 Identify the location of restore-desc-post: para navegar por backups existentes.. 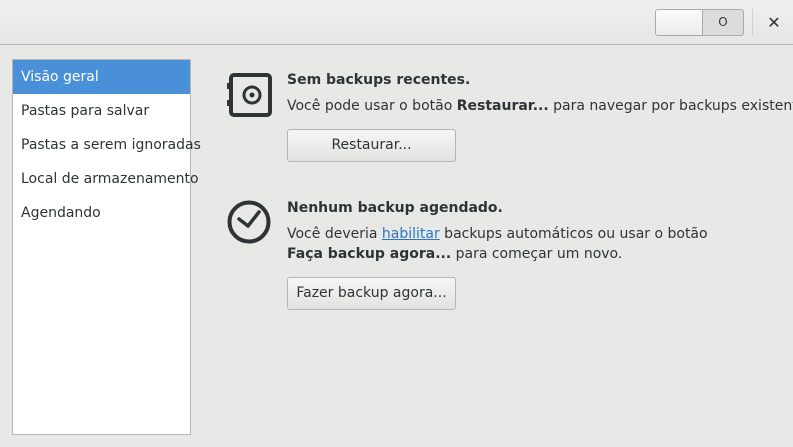
(670, 106).